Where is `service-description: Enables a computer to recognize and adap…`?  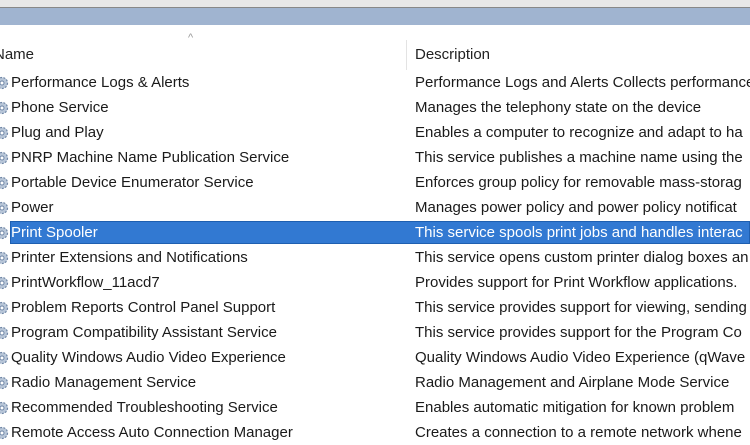 service-description: Enables a computer to recognize and adap… is located at coordinates (579, 132).